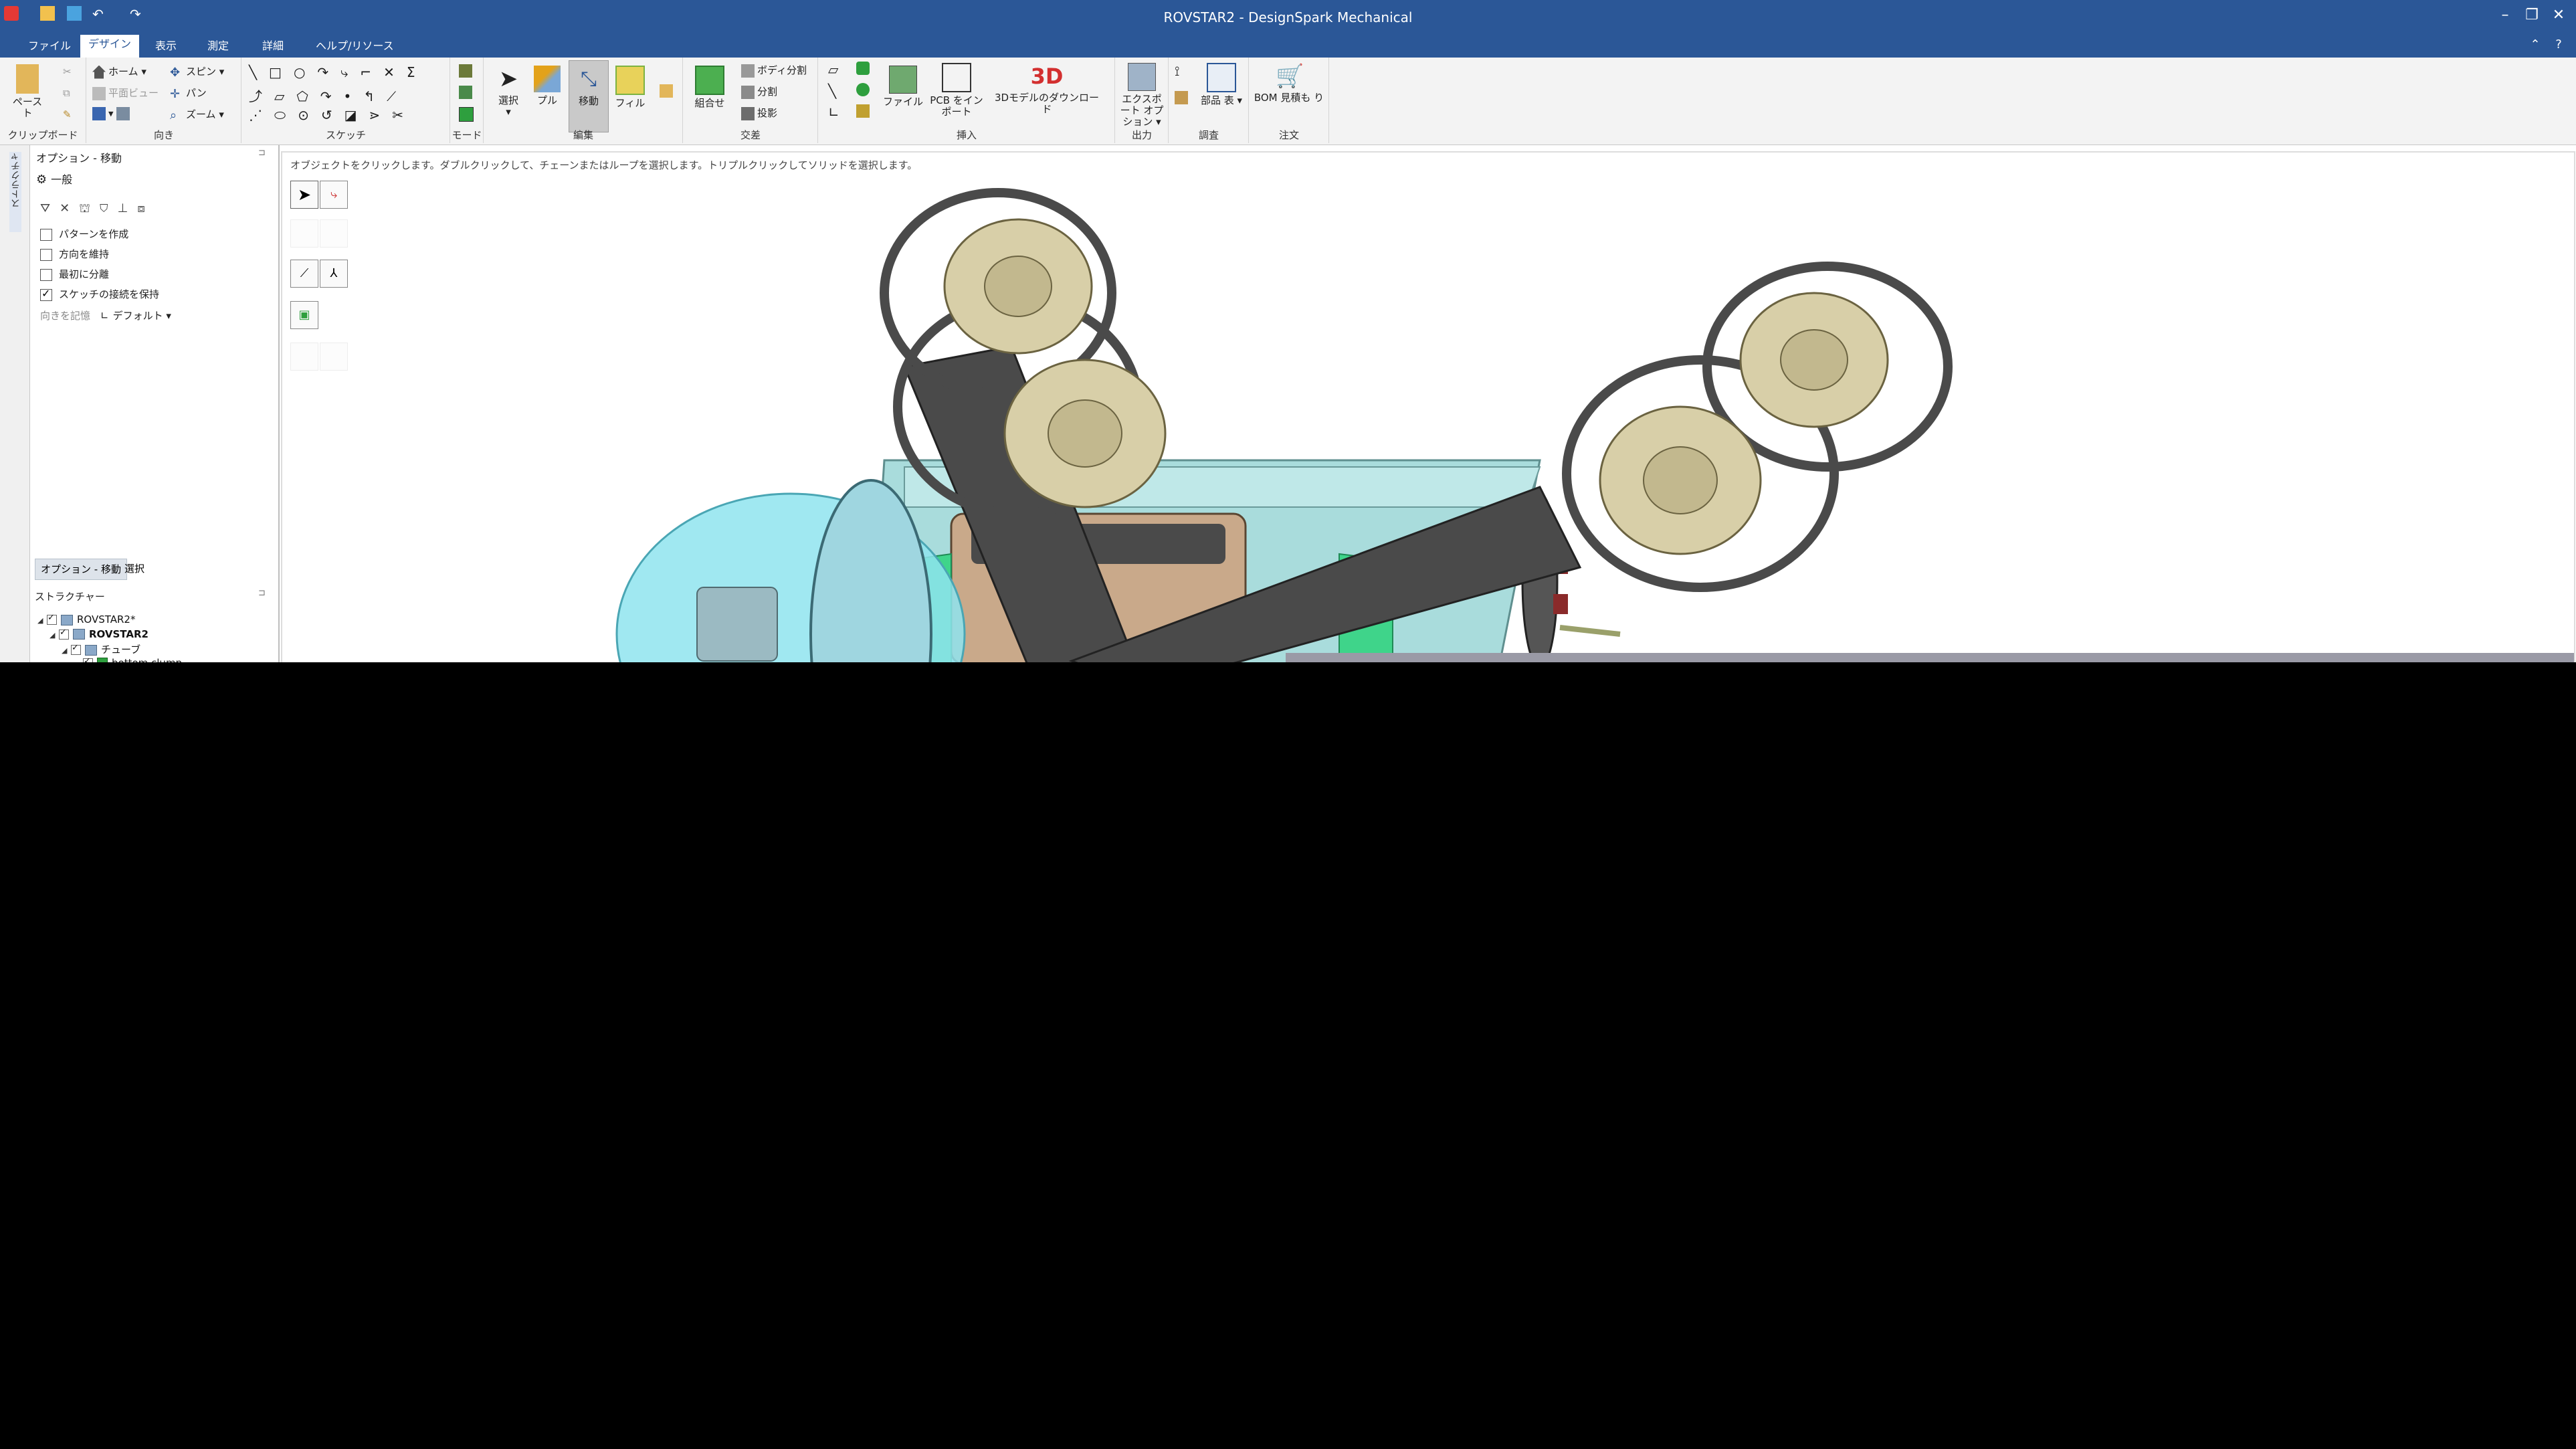 The width and height of the screenshot is (2576, 1449). Describe the element at coordinates (1177, 71) in the screenshot. I see `measure-icon: ⟟` at that location.